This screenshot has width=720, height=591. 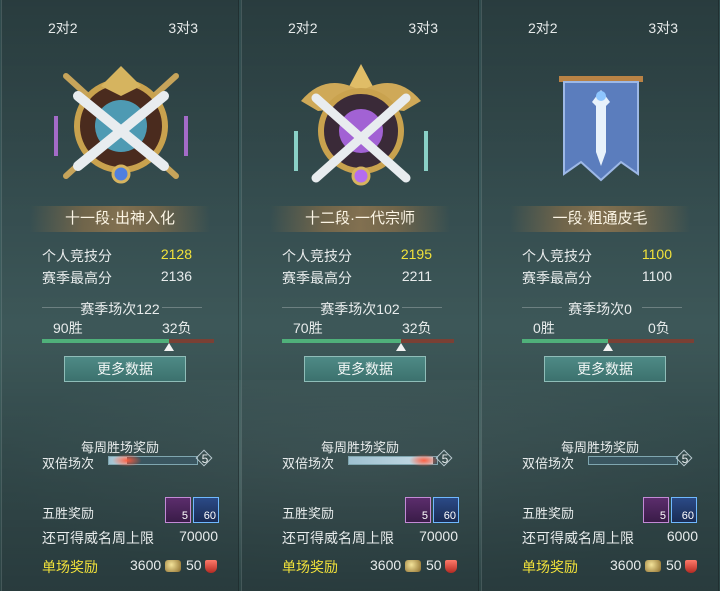 I want to click on blue-banner-sword-emblem, so click(x=601, y=129).